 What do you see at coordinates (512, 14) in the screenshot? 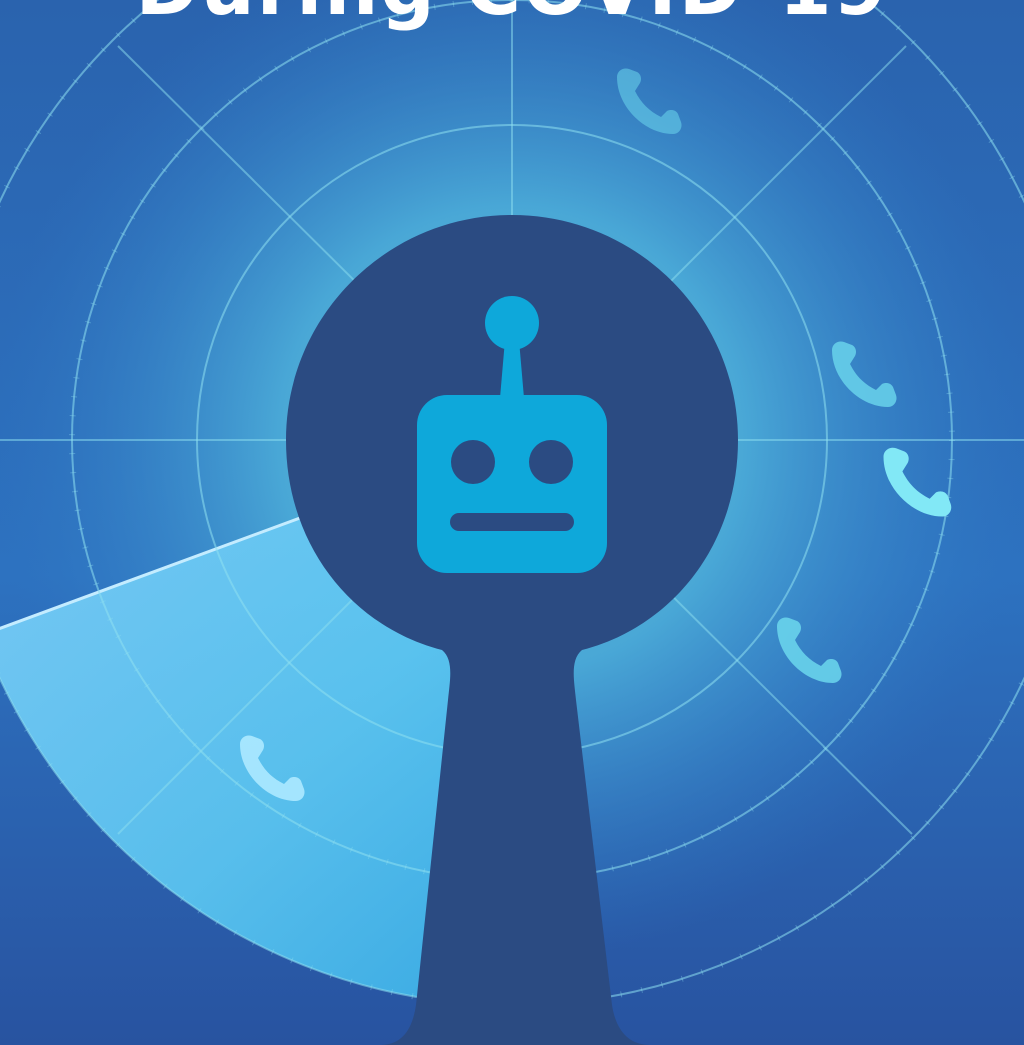
I see `headline: During COVID-19` at bounding box center [512, 14].